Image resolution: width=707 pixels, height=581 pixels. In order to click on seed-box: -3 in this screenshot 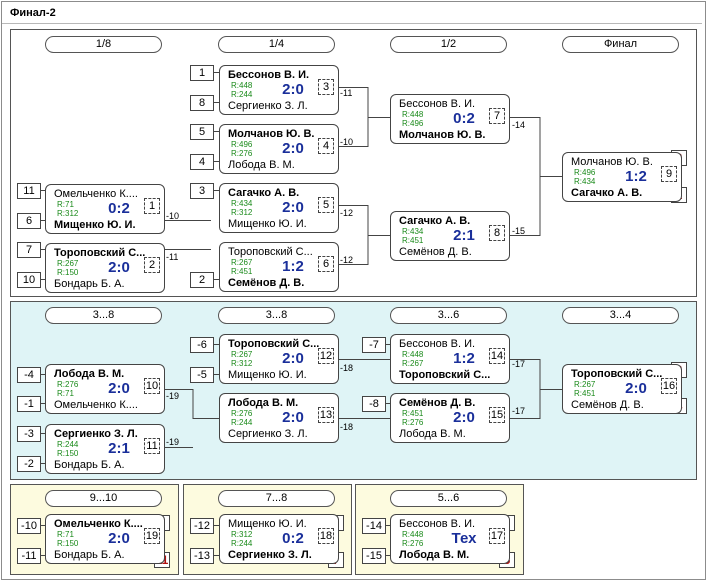, I will do `click(29, 434)`.